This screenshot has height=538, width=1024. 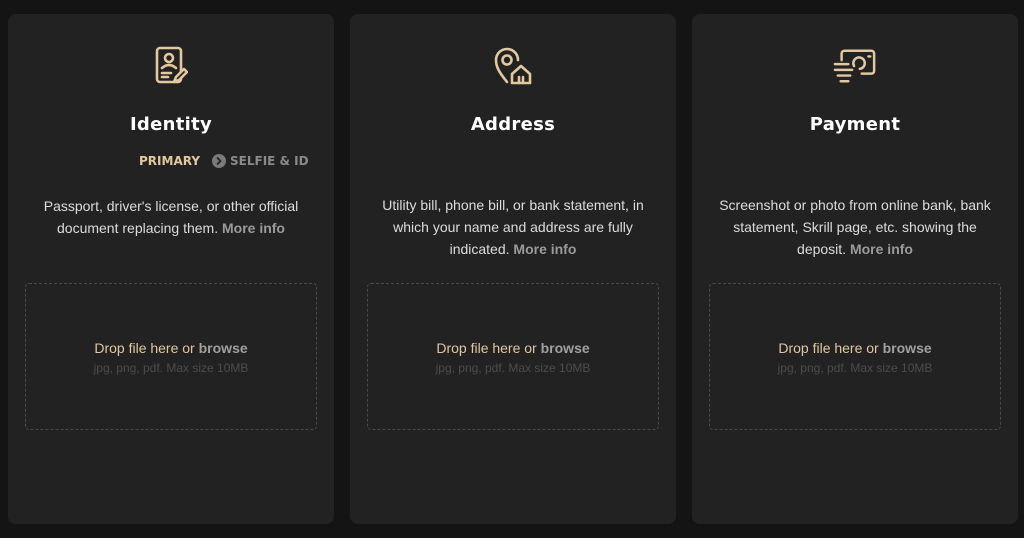 What do you see at coordinates (513, 66) in the screenshot?
I see `location-home-icon` at bounding box center [513, 66].